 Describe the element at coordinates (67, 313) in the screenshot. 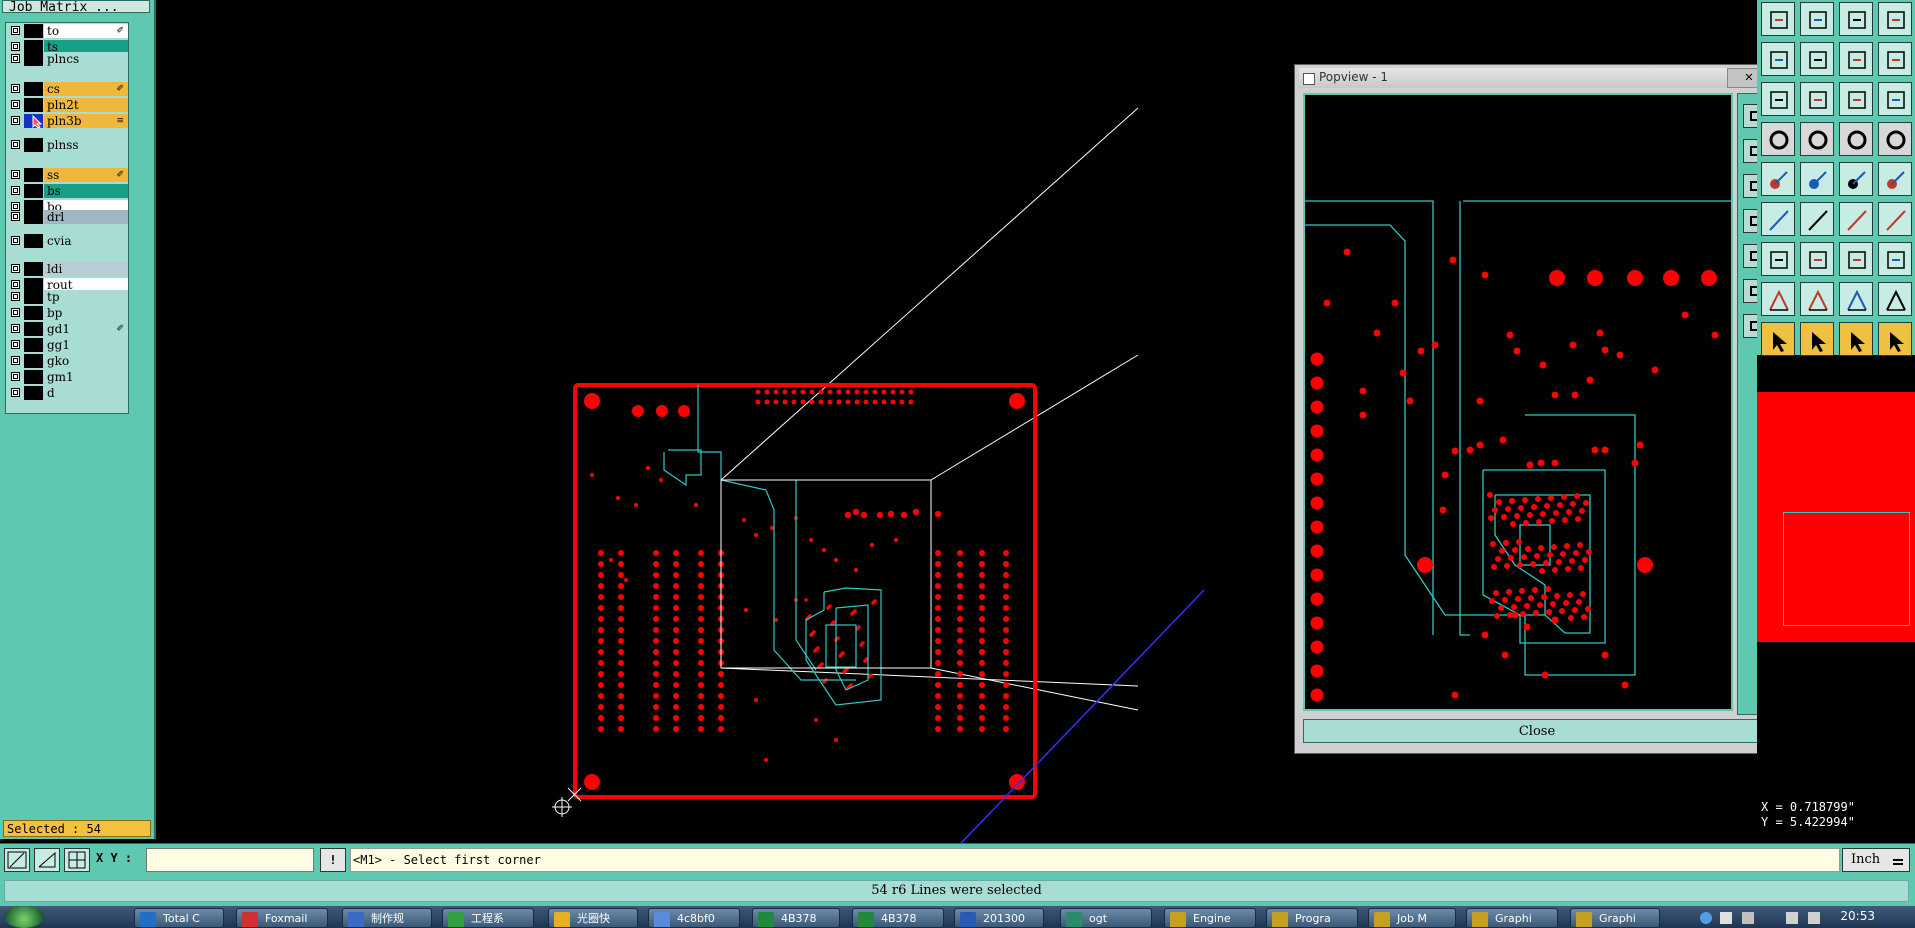

I see `layer-row-bp: bp` at that location.